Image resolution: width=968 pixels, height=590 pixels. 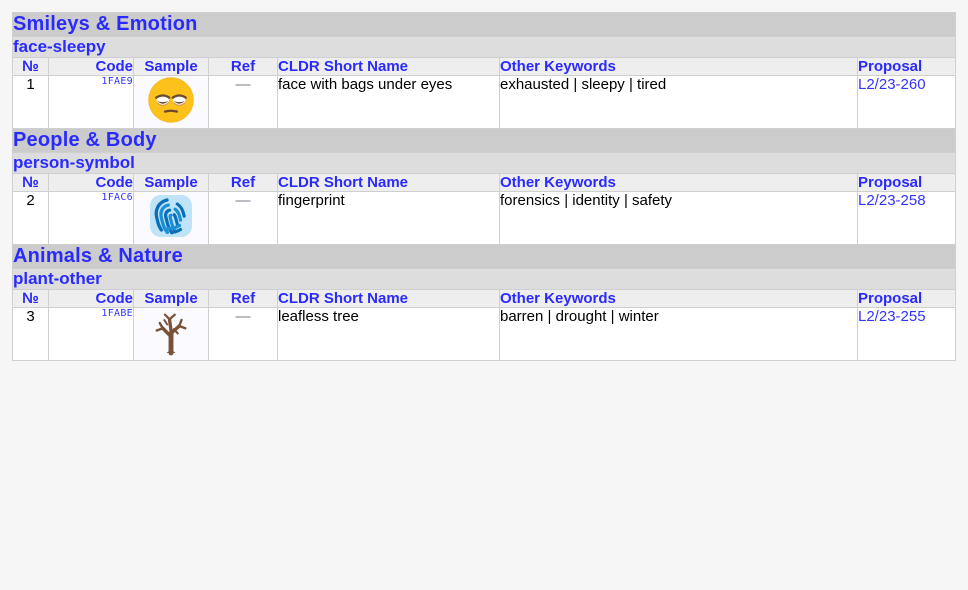 I want to click on cell-number: 1, so click(x=30, y=102).